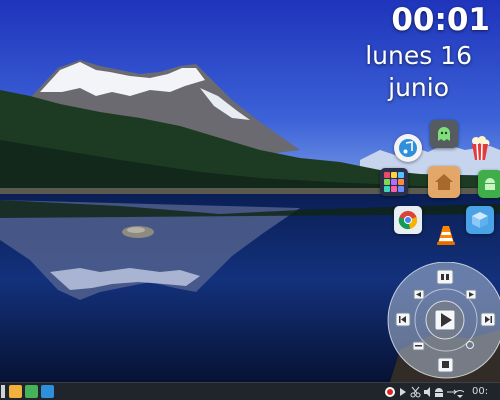  What do you see at coordinates (15, 391) in the screenshot?
I see `files-icon` at bounding box center [15, 391].